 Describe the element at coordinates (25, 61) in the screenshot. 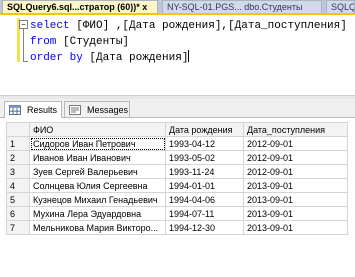

I see `outline-end` at that location.